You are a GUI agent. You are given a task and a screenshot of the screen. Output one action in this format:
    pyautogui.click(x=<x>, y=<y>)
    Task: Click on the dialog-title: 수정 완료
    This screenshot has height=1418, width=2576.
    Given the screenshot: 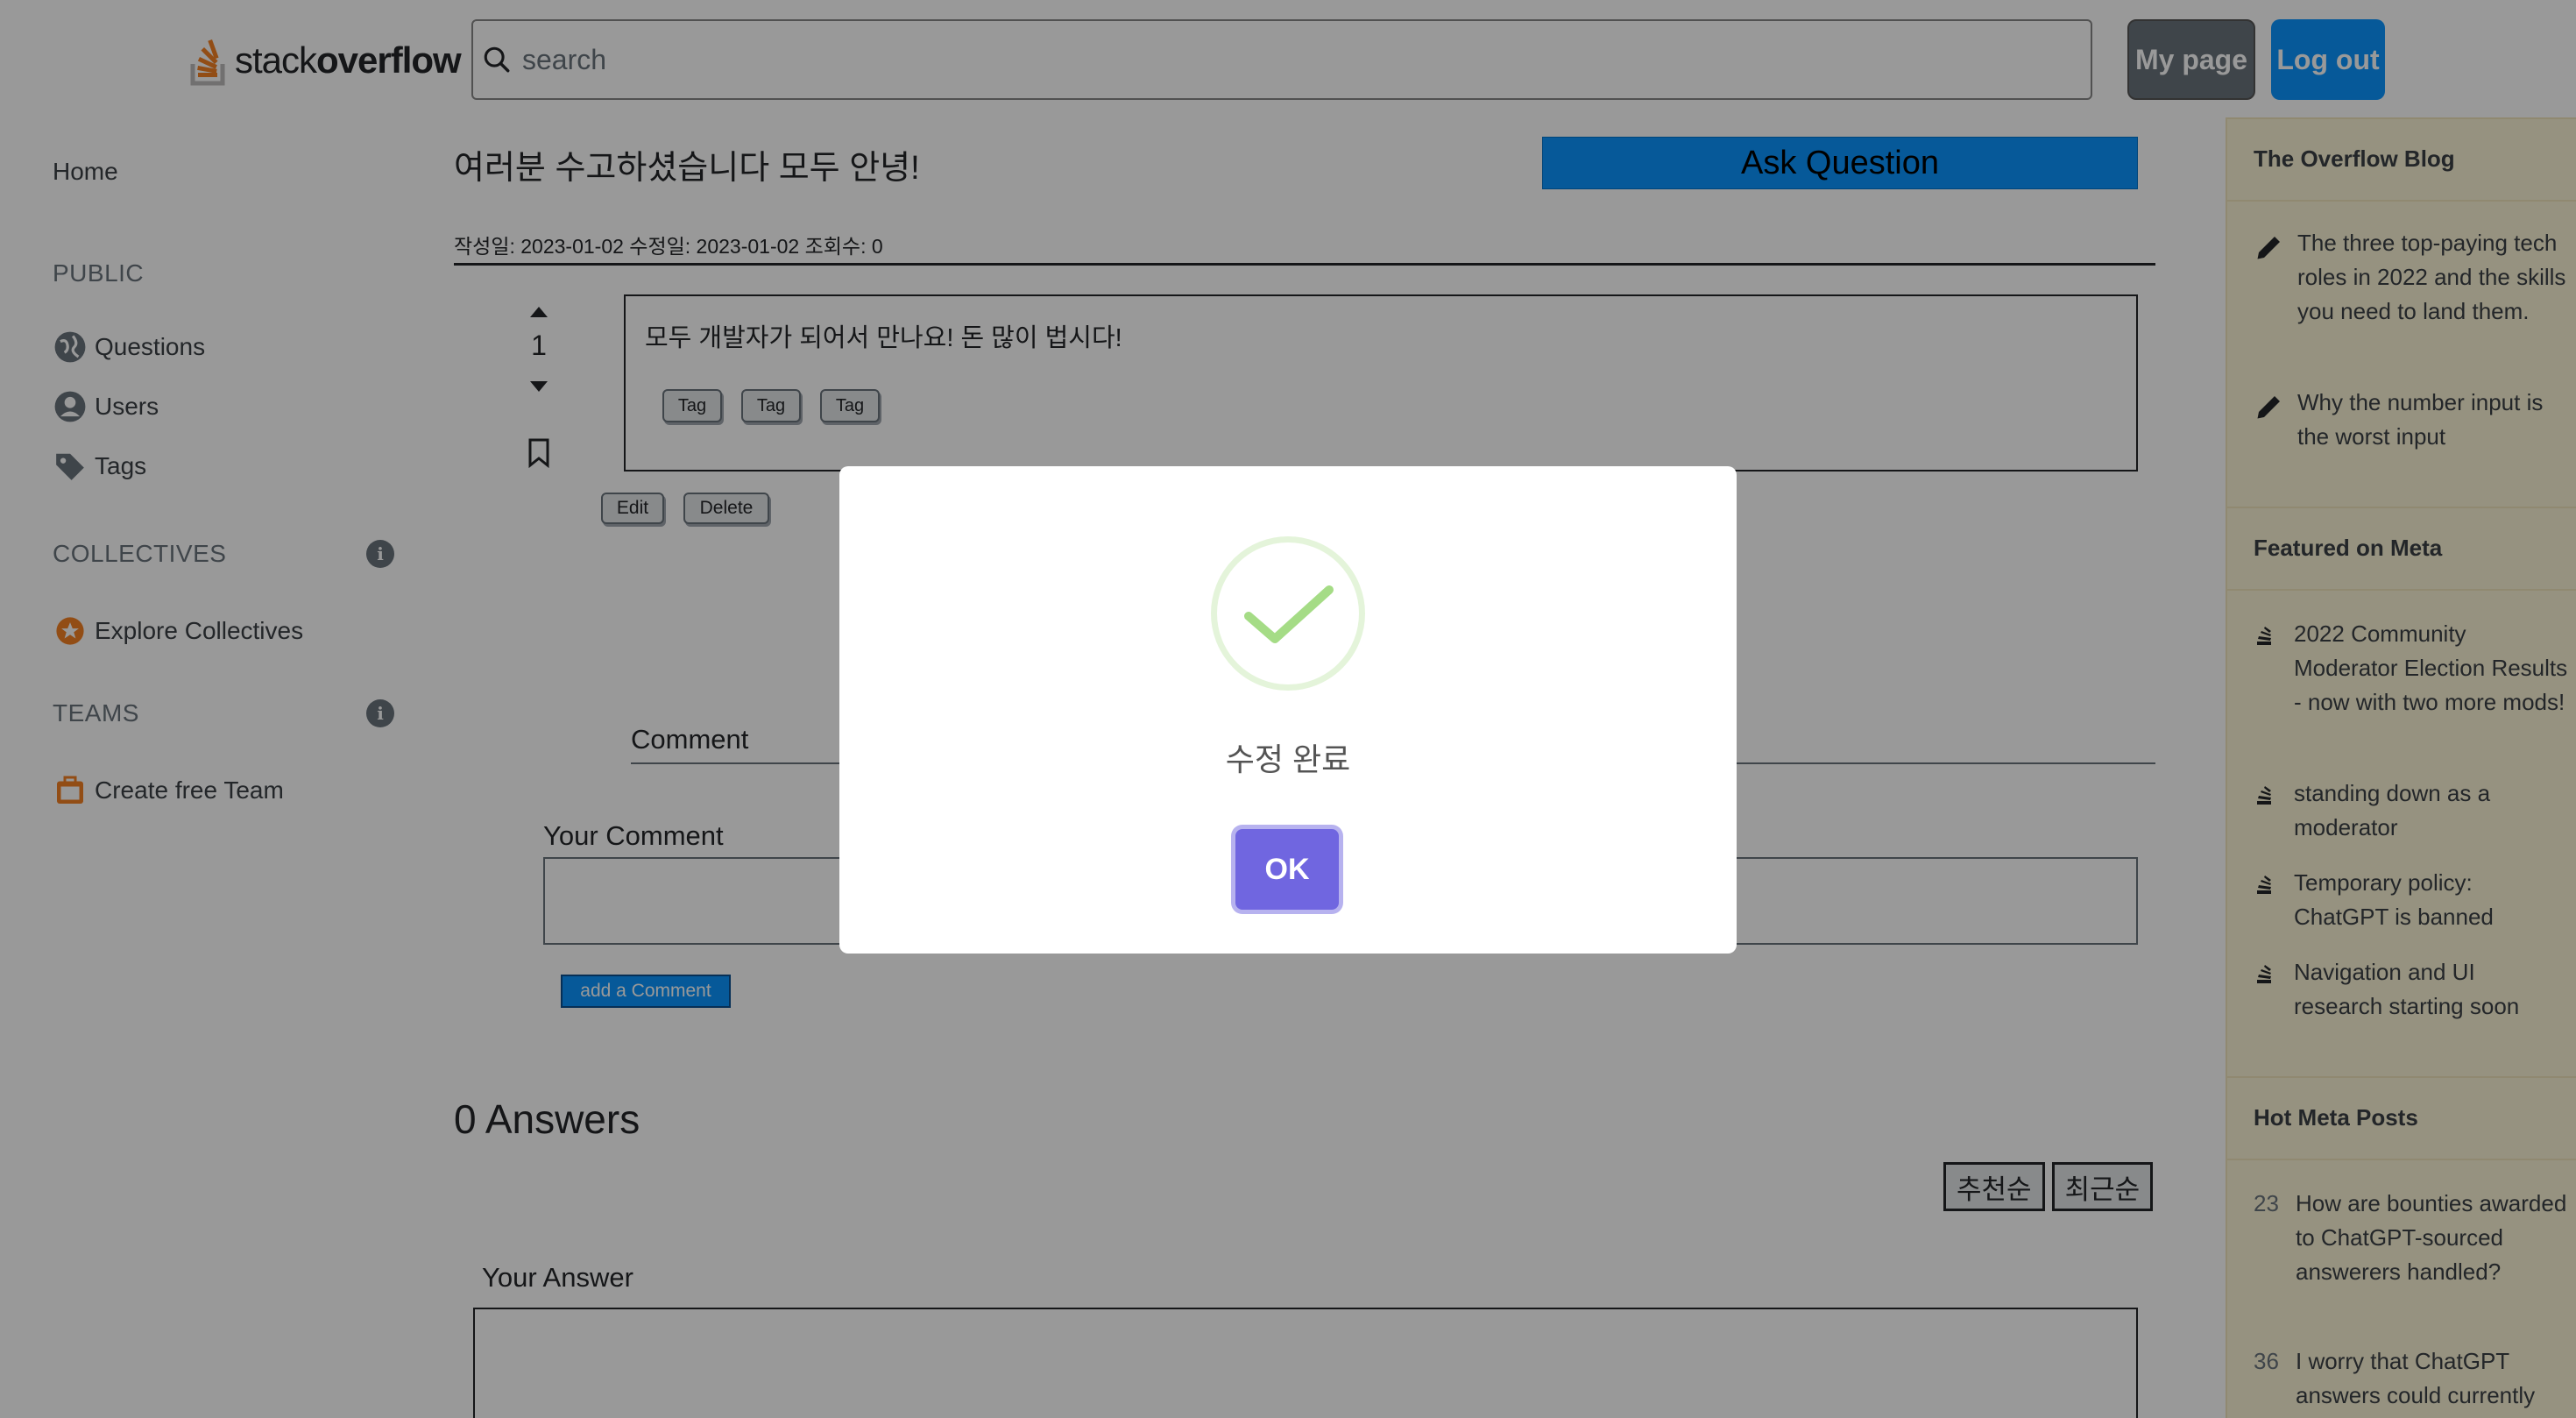 What is the action you would take?
    pyautogui.click(x=1288, y=759)
    